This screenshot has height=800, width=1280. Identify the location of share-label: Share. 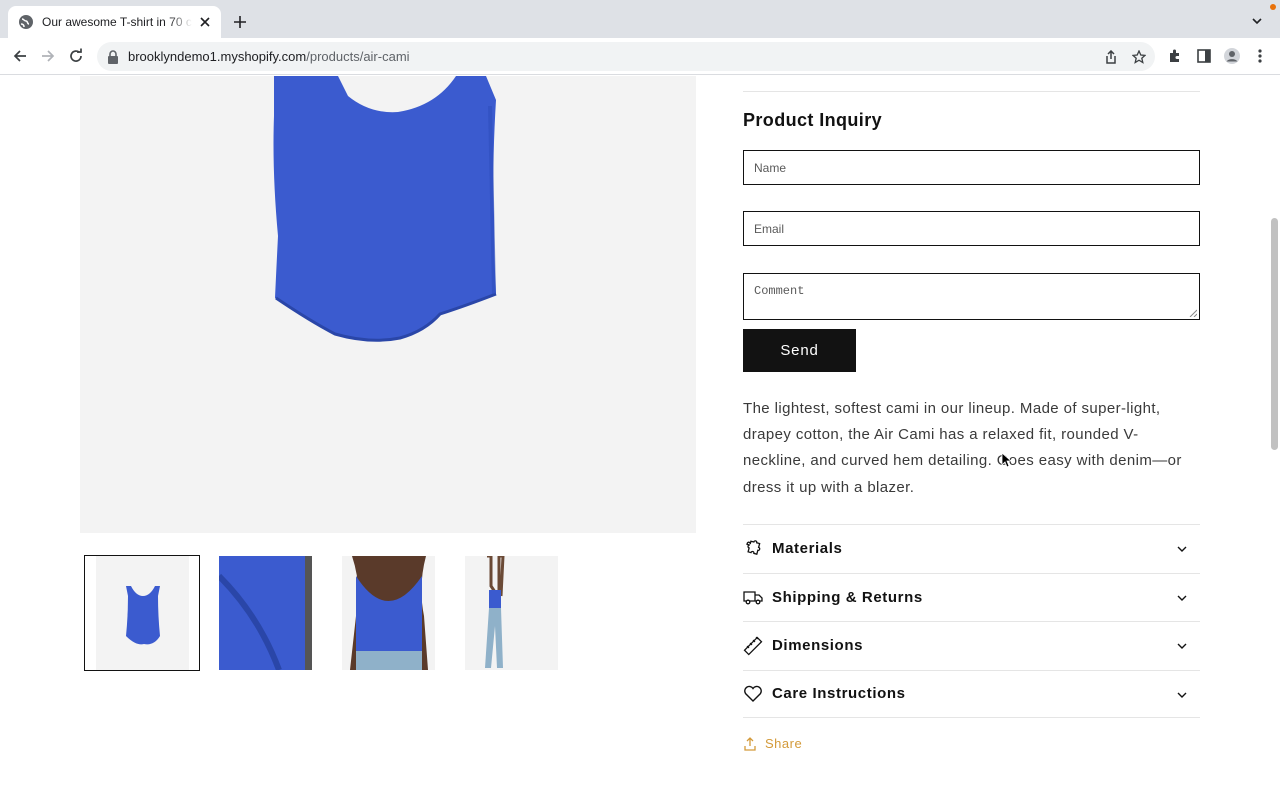
(784, 743).